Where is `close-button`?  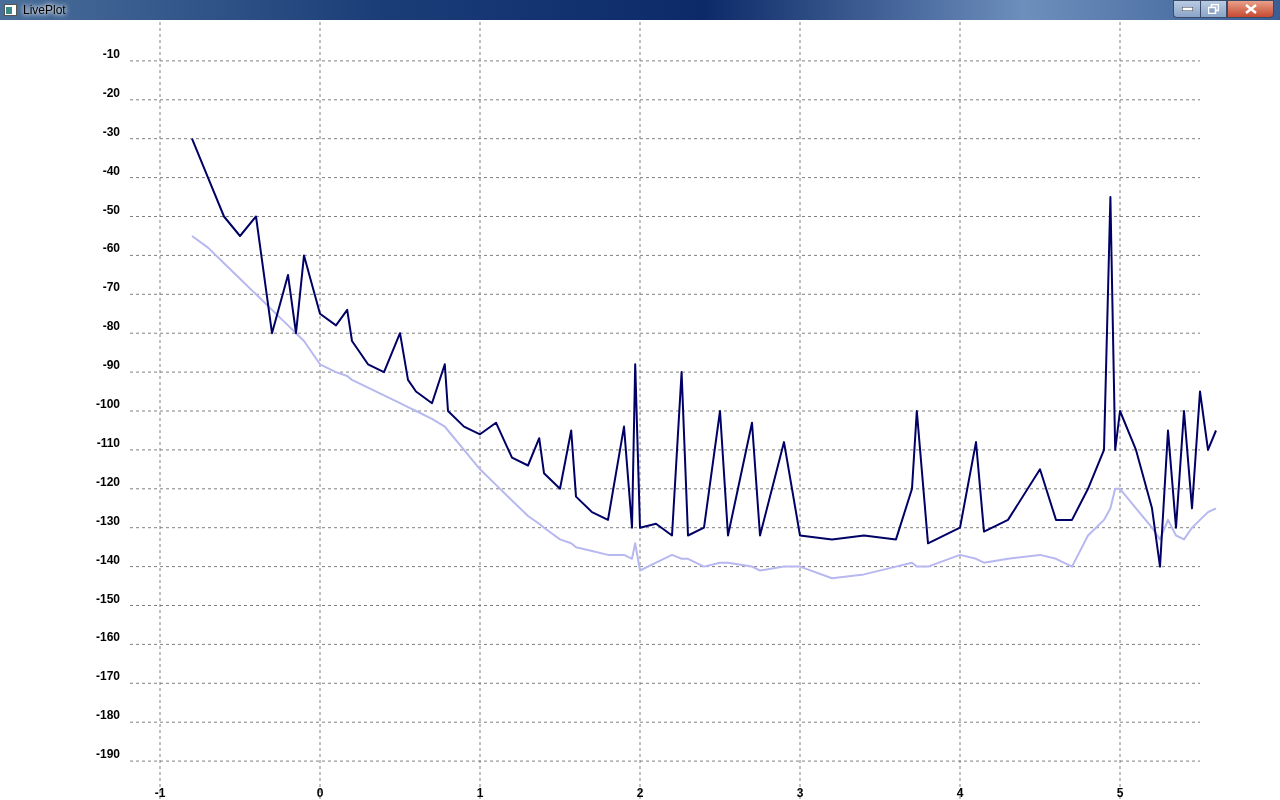
close-button is located at coordinates (1250, 9).